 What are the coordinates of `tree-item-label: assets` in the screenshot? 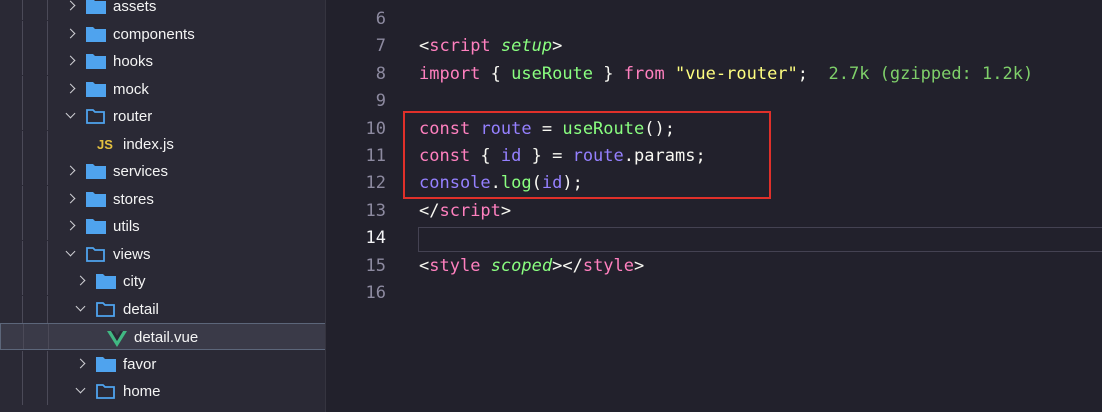 It's located at (135, 7).